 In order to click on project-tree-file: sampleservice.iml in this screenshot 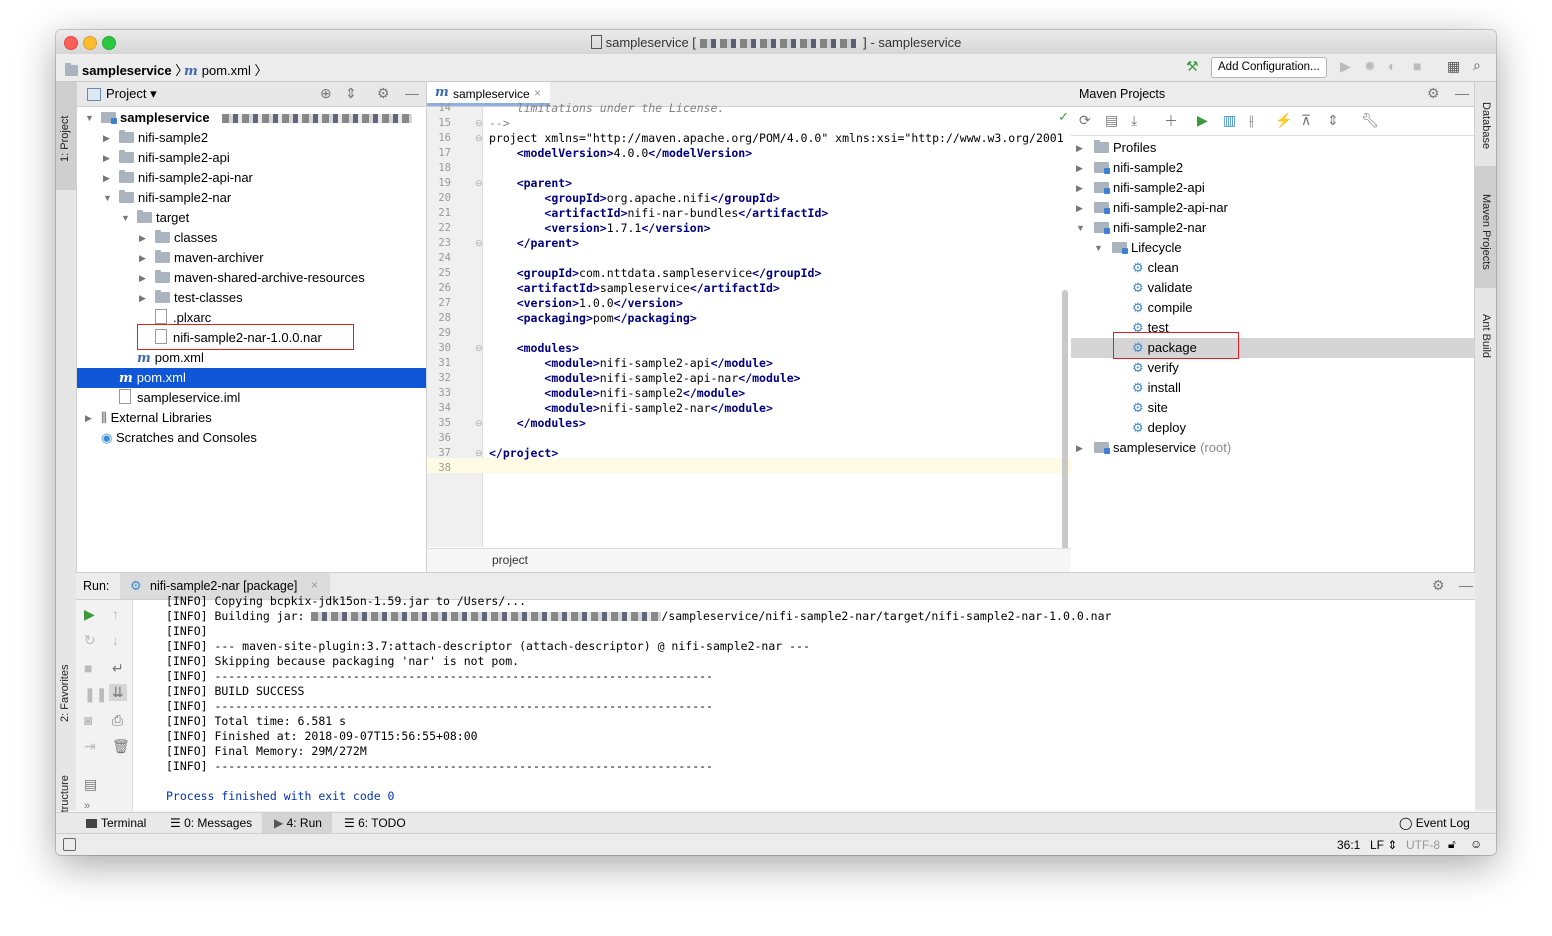, I will do `click(251, 398)`.